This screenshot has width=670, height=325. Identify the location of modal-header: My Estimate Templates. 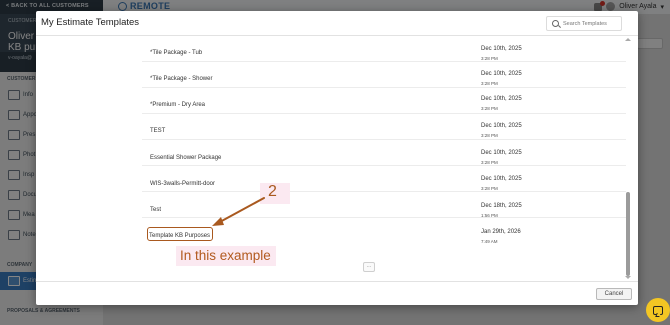
(337, 23).